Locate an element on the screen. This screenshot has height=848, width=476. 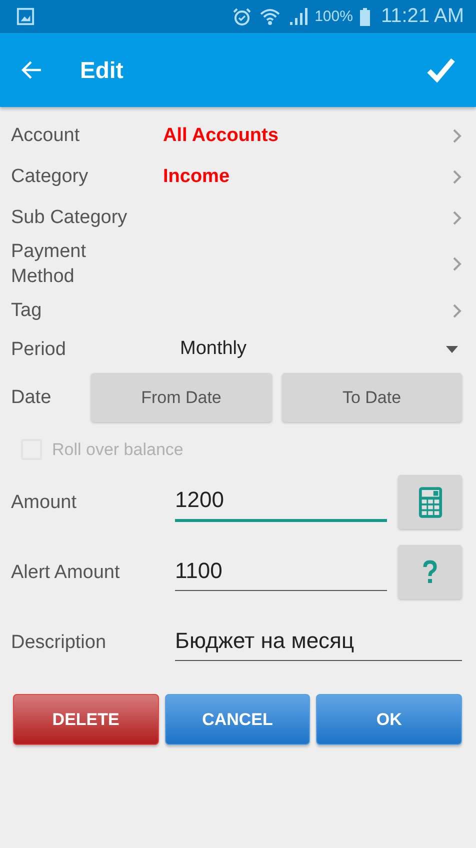
selector-row: Category Income is located at coordinates (236, 176).